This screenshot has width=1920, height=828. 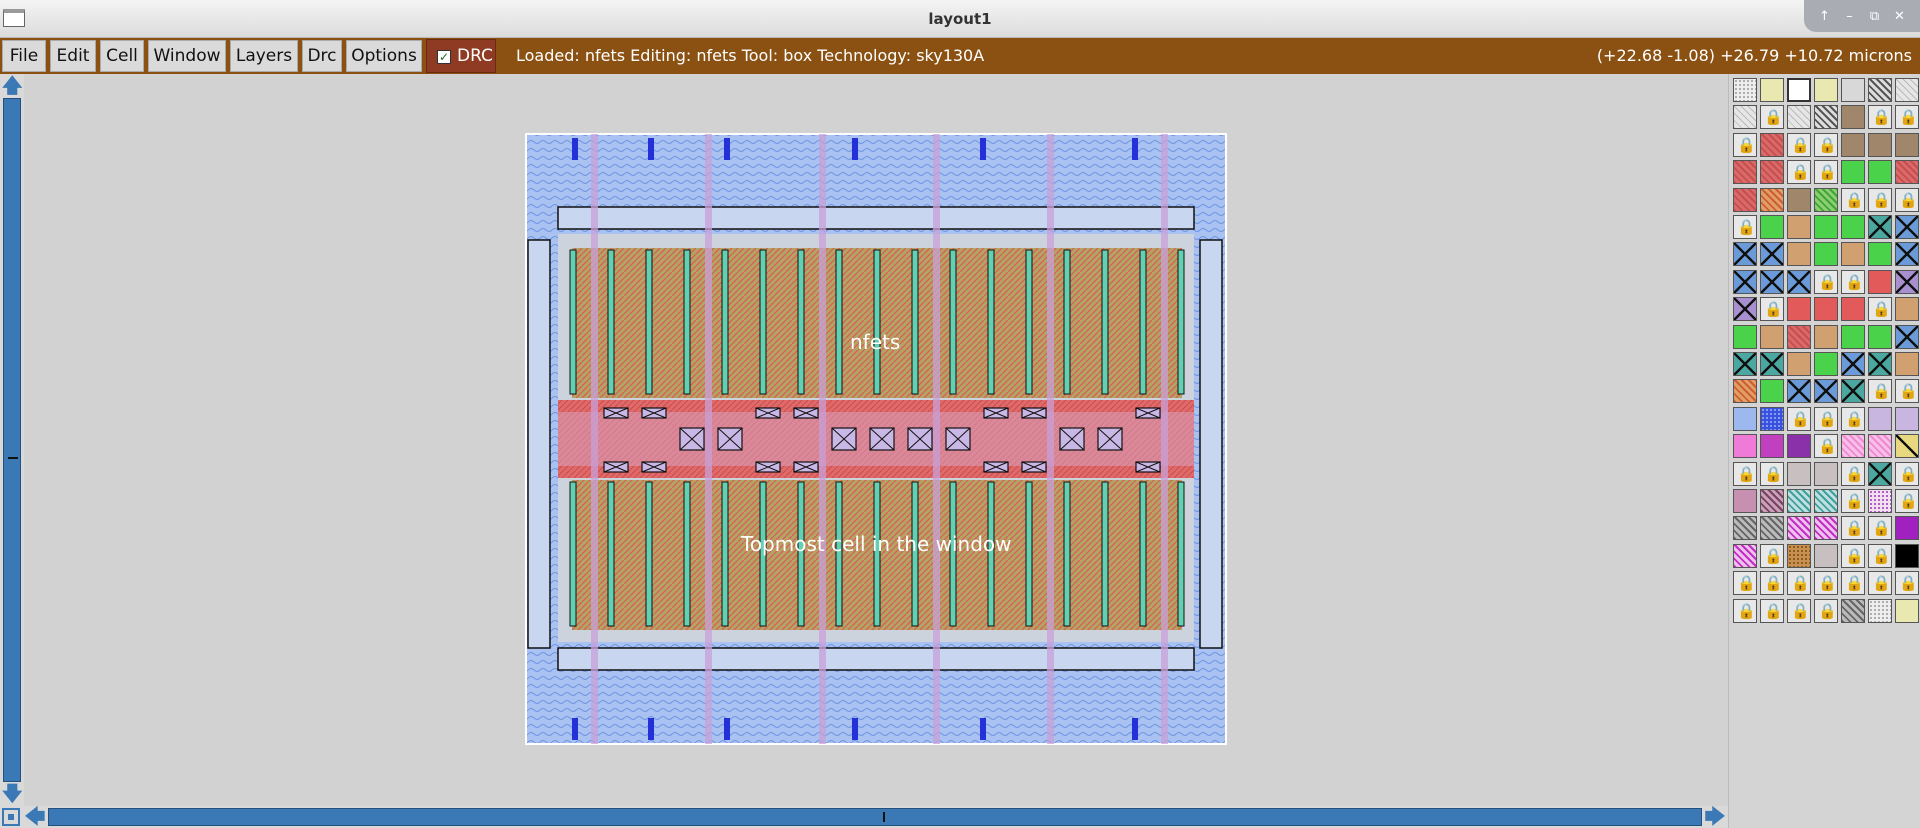 I want to click on layer-swatch-purple, so click(x=1799, y=446).